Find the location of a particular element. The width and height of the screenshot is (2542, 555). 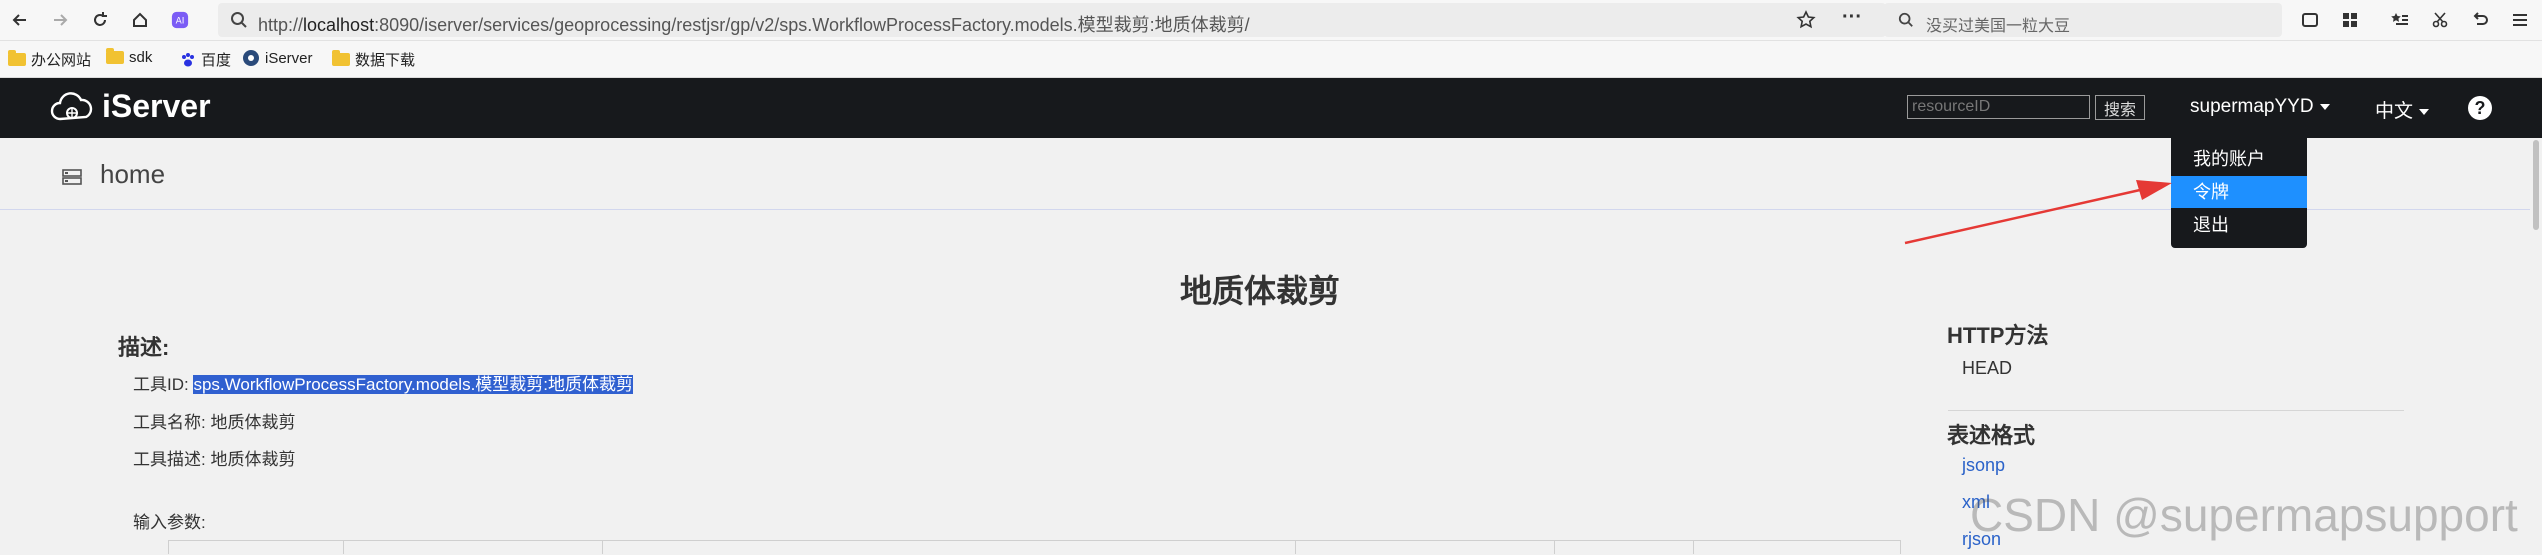

search-placeholder: 没买过美国一粒大豆 is located at coordinates (1998, 26).